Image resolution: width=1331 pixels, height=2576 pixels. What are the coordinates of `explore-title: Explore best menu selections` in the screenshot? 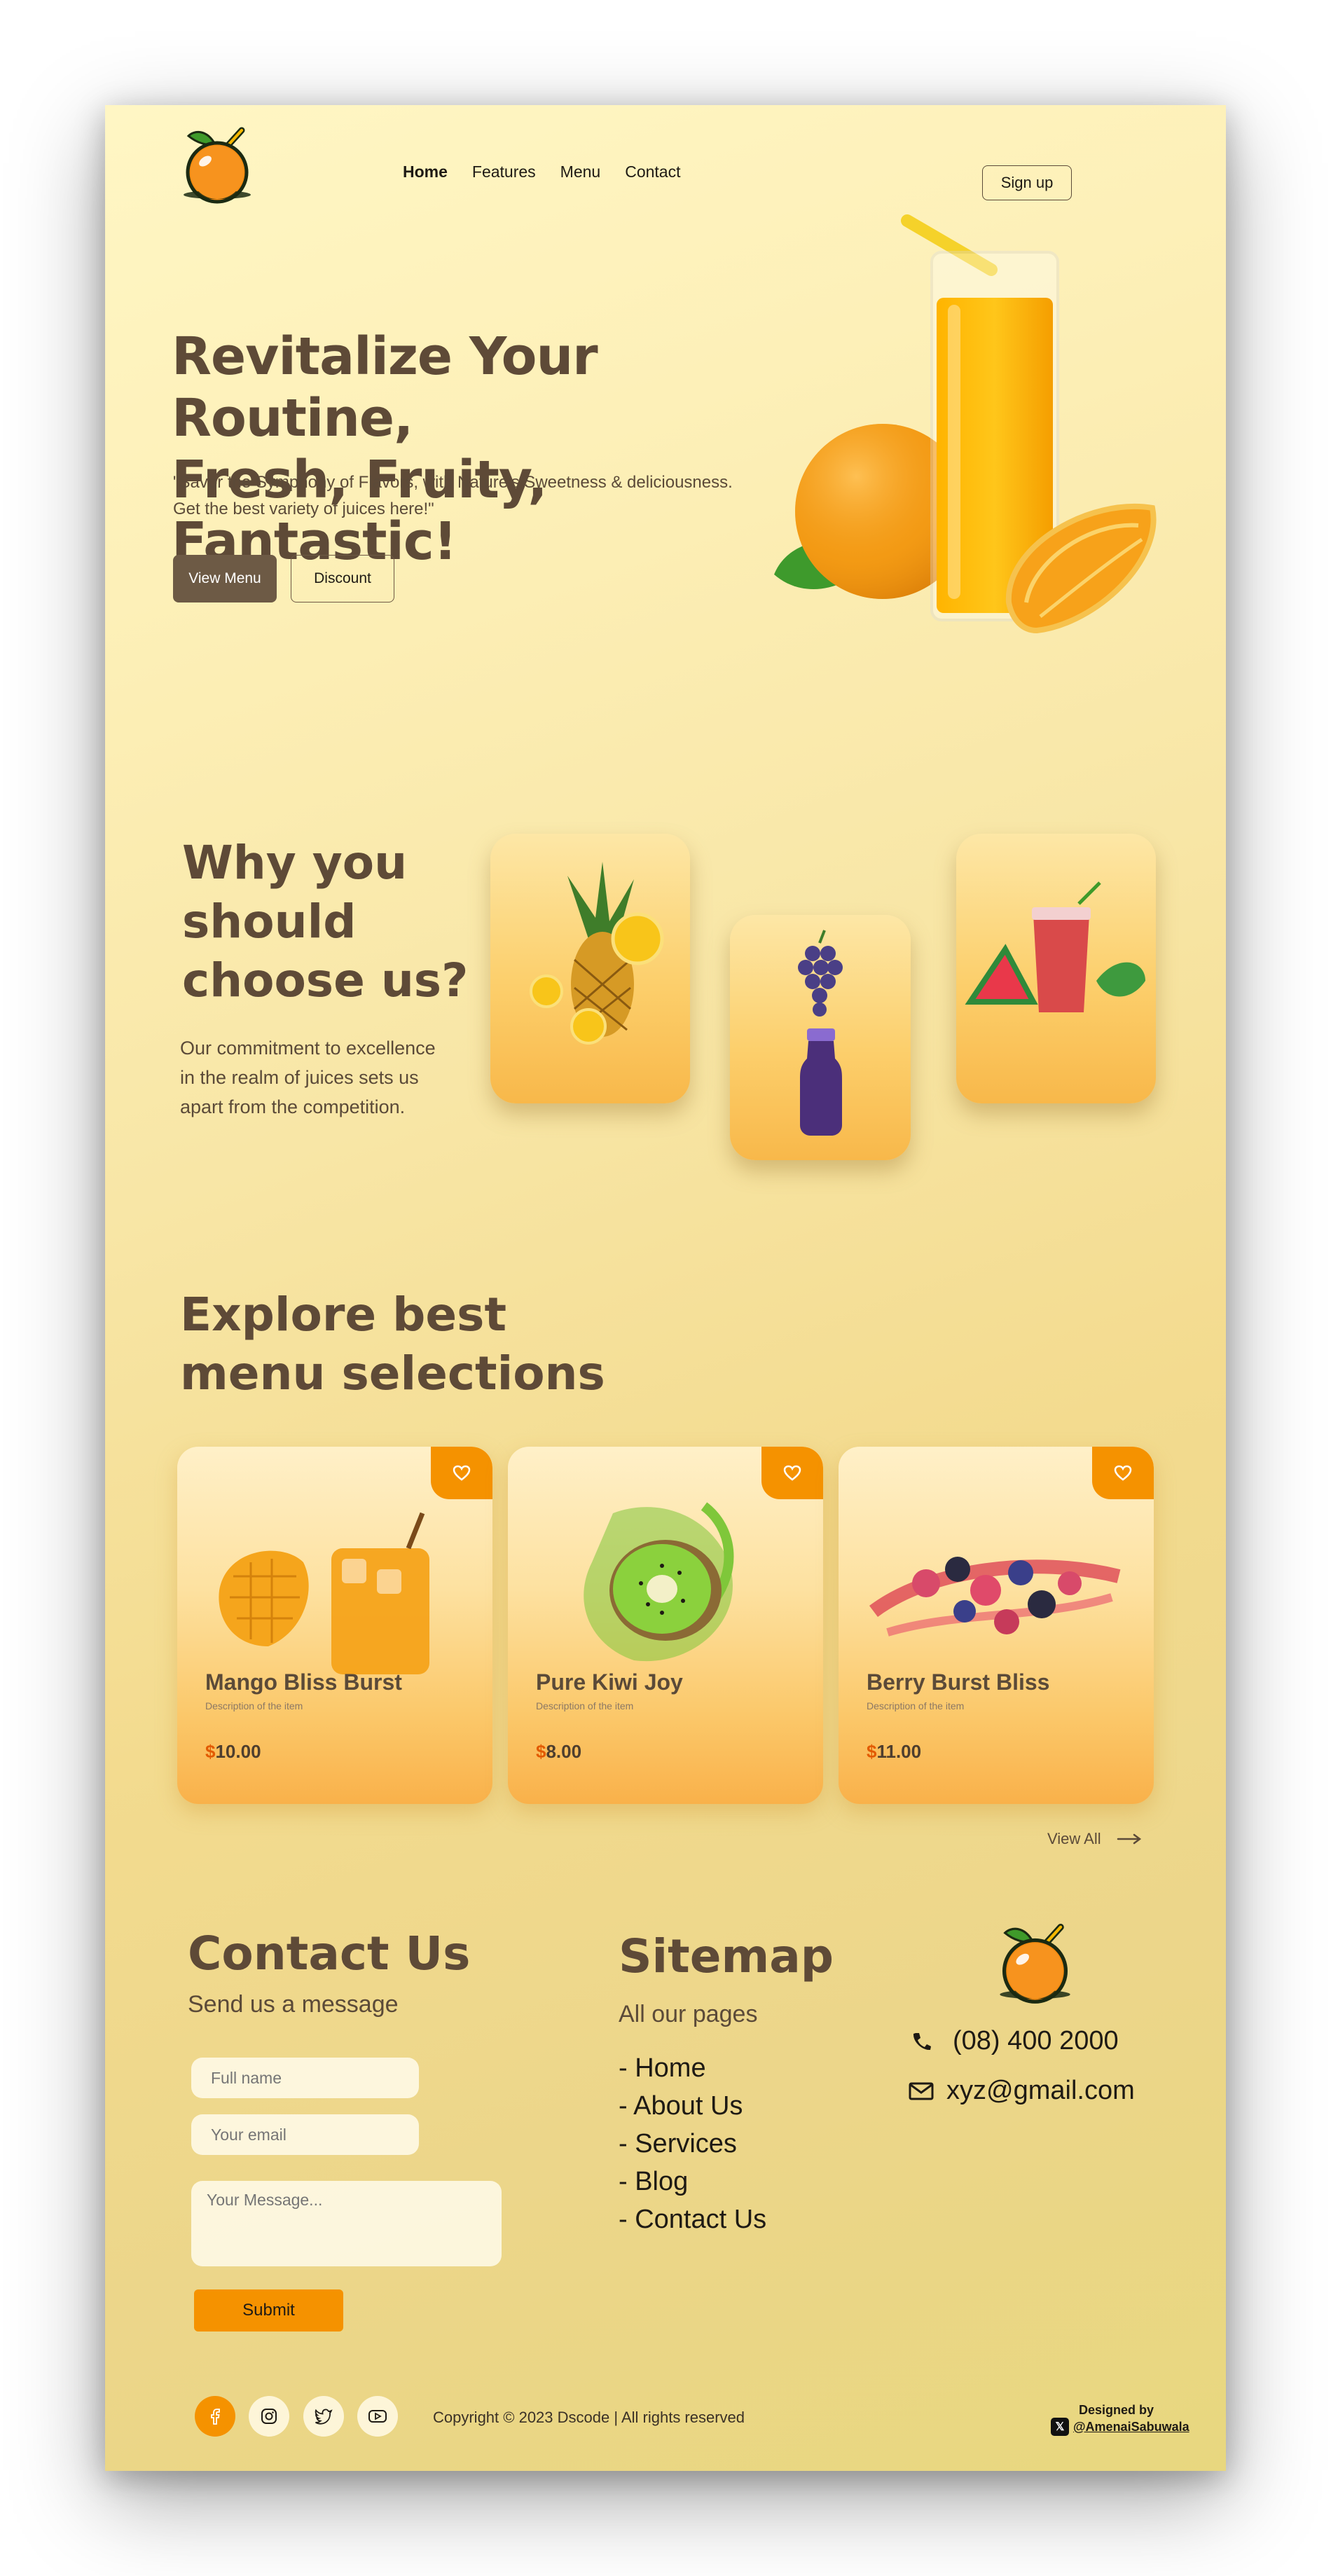 It's located at (425, 1344).